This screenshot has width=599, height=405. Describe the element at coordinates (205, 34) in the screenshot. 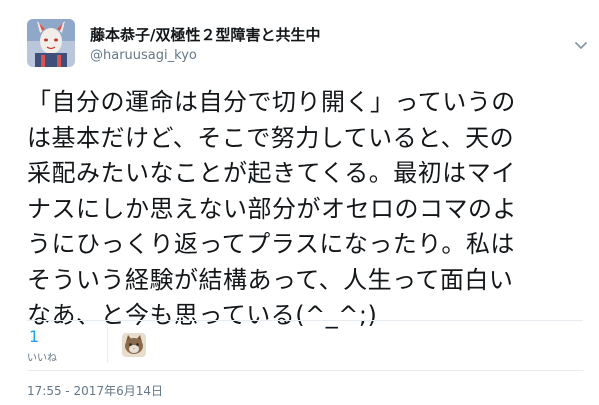

I see `author-display-name: 藤本恭子/双極性２型障害と共生中` at that location.